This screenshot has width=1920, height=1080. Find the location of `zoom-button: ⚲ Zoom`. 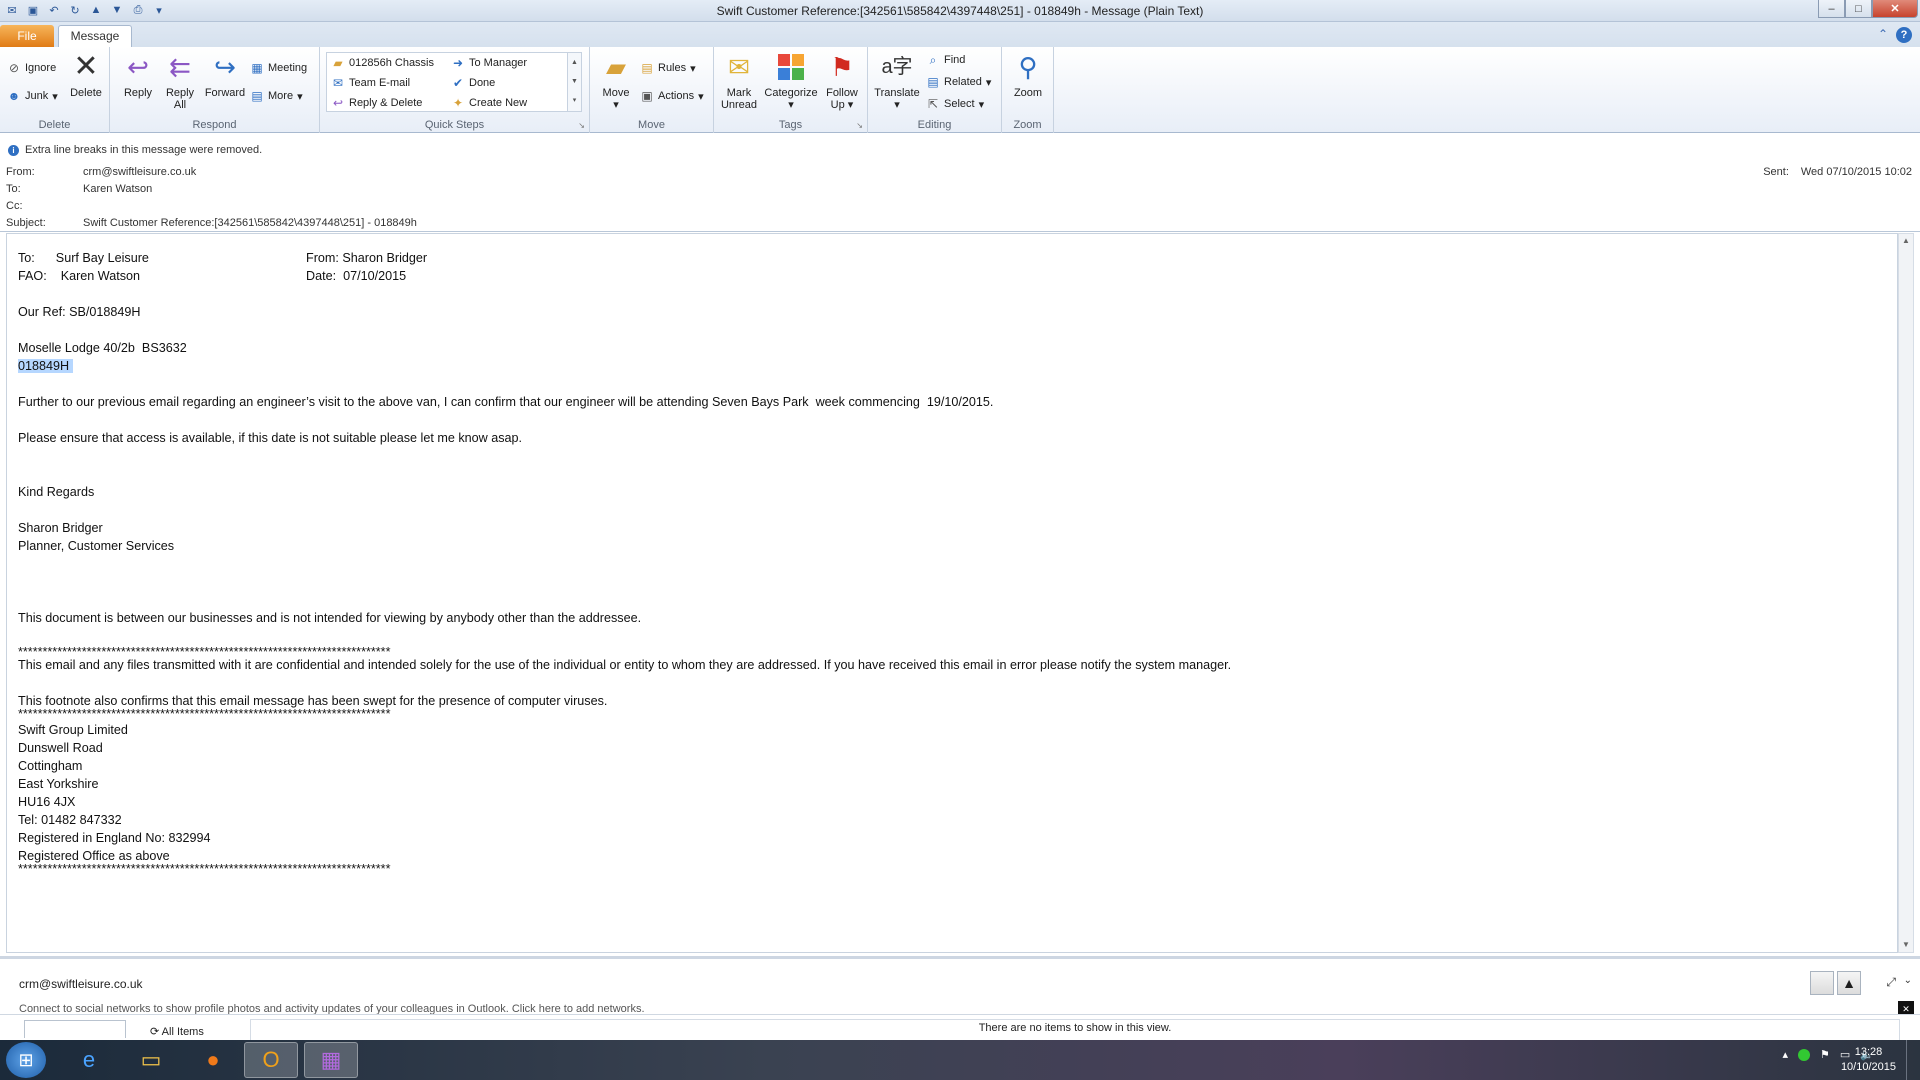

zoom-button: ⚲ Zoom is located at coordinates (1028, 75).